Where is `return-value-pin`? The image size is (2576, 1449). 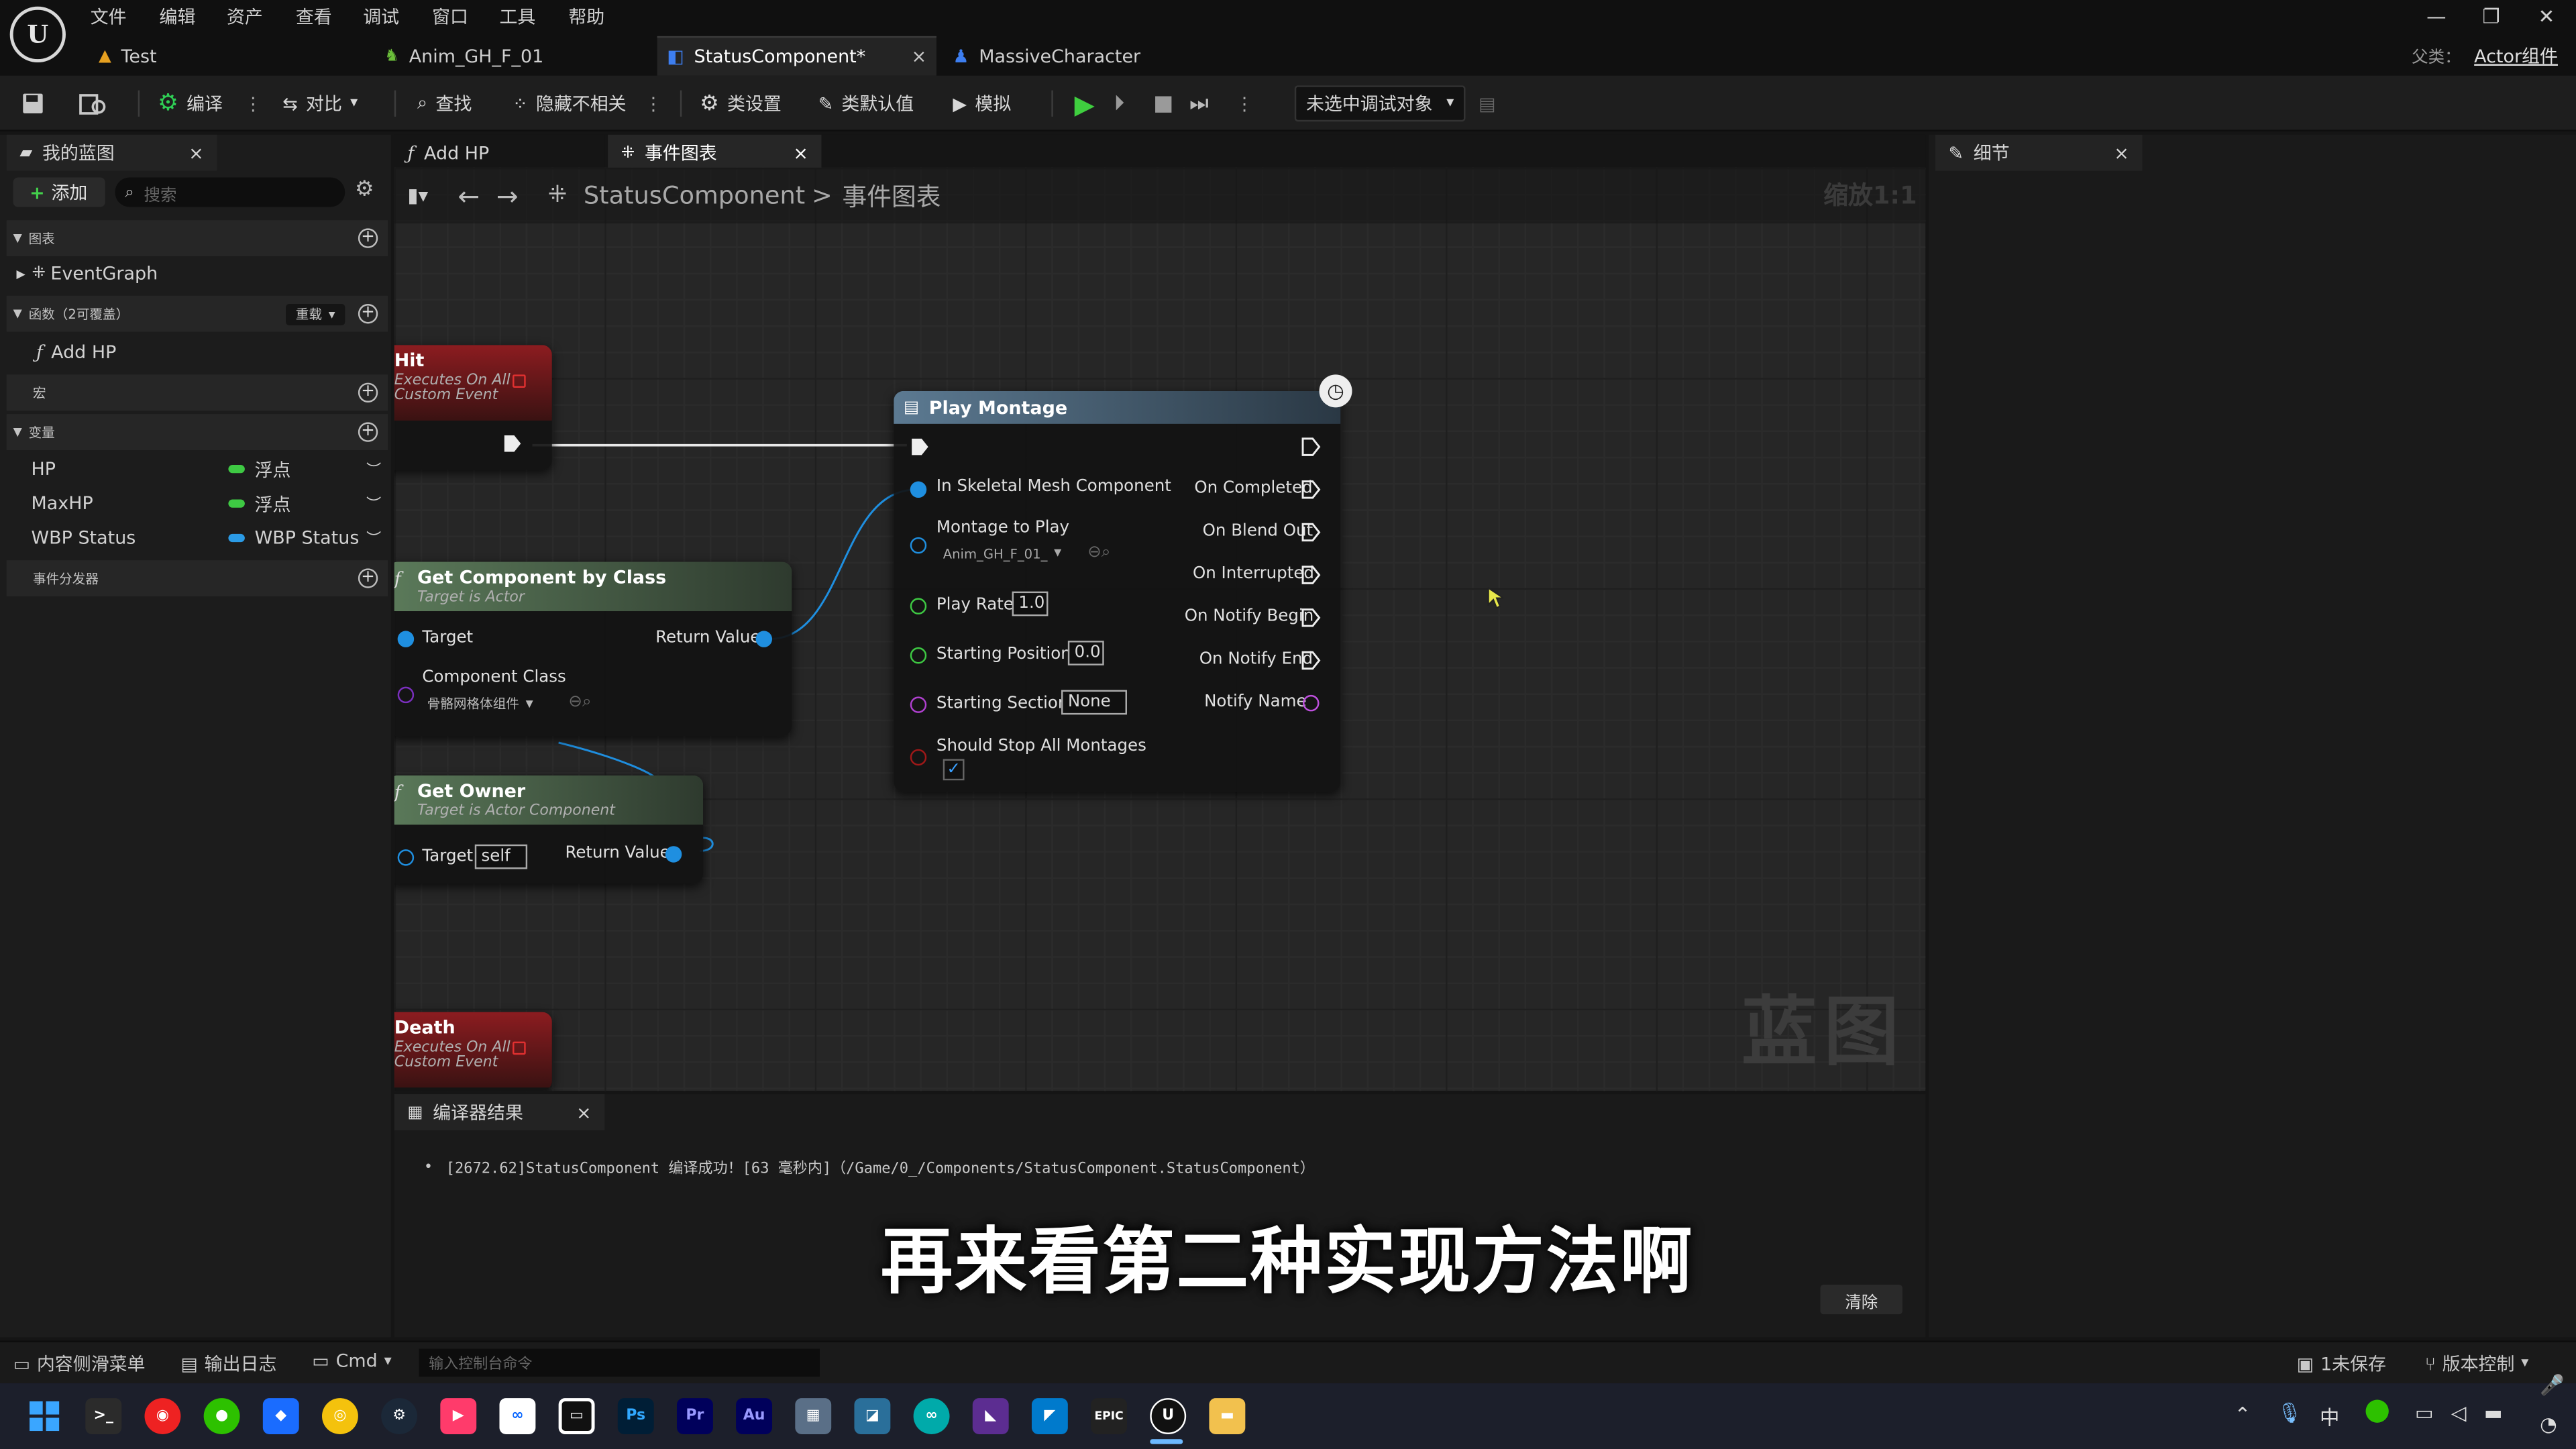
return-value-pin is located at coordinates (673, 854).